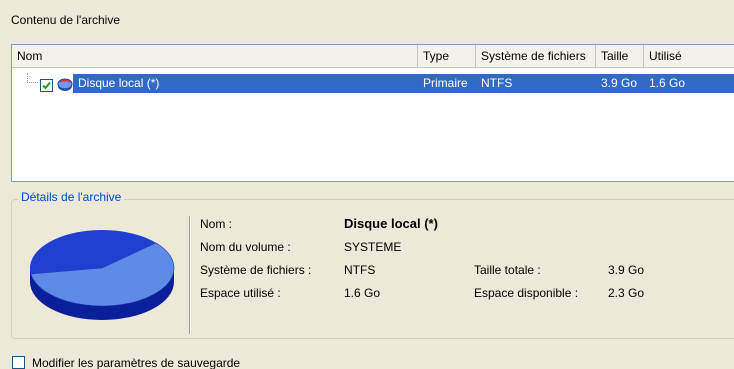 This screenshot has width=734, height=369. What do you see at coordinates (667, 83) in the screenshot?
I see `row-used: 1.6 Go` at bounding box center [667, 83].